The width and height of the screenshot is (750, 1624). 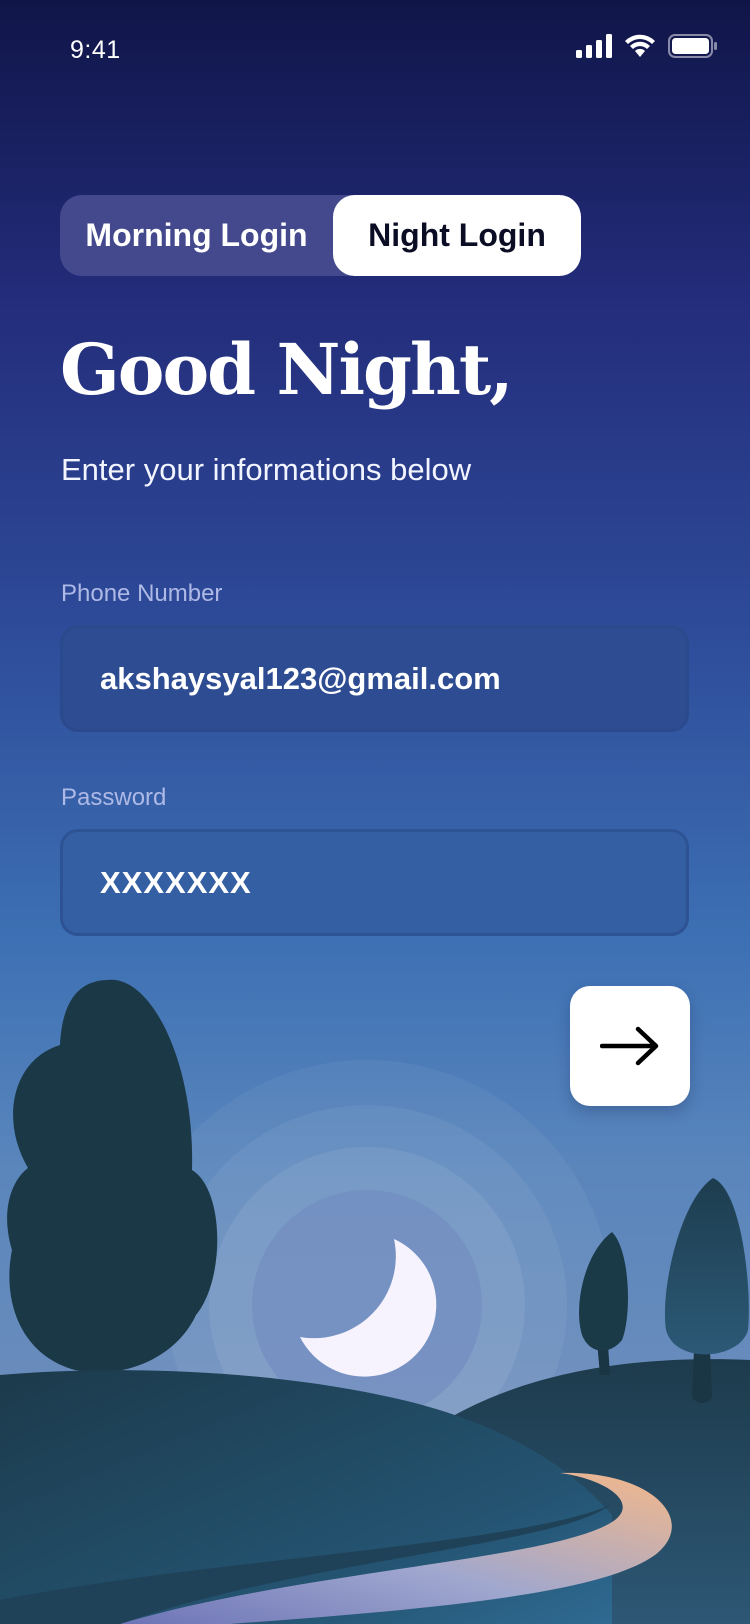 I want to click on signal-icon, so click(x=594, y=46).